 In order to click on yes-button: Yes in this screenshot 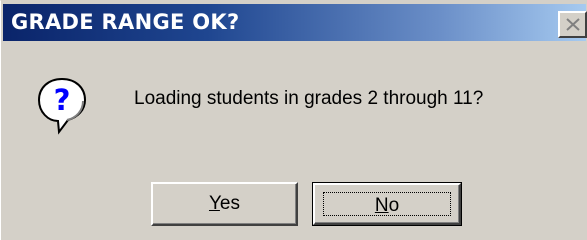, I will do `click(224, 204)`.